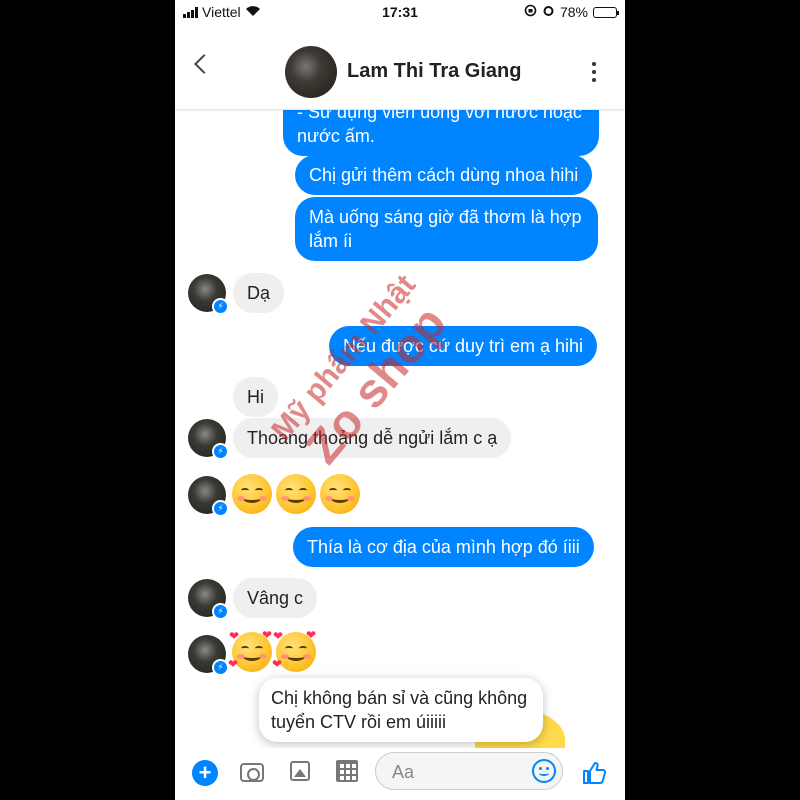 The height and width of the screenshot is (800, 800). Describe the element at coordinates (469, 771) in the screenshot. I see `message-input: Aa` at that location.